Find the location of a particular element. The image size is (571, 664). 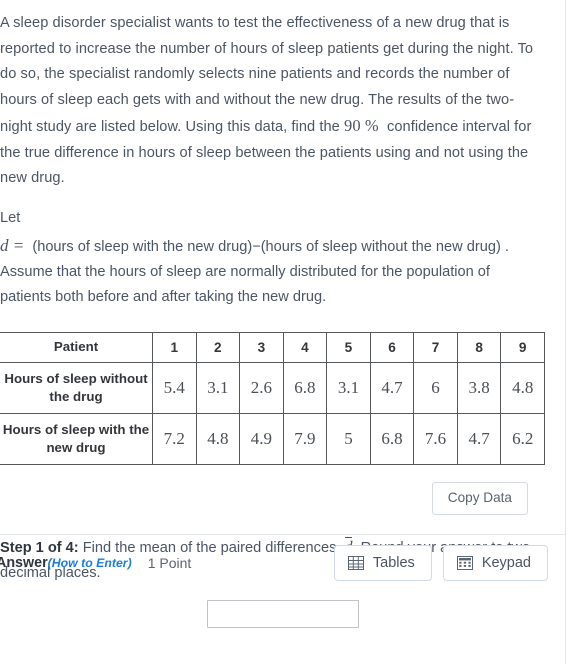

keypad-button: Keypad is located at coordinates (495, 563).